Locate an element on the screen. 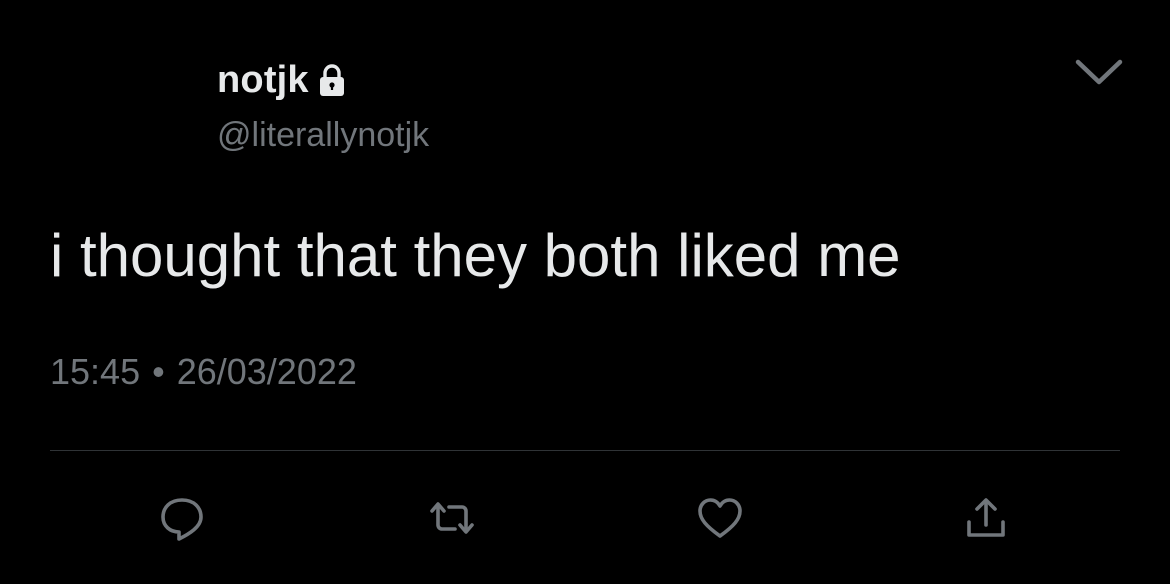 This screenshot has height=584, width=1170. tweet-timestamp: 15:45 • 26/03/2022 is located at coordinates (203, 372).